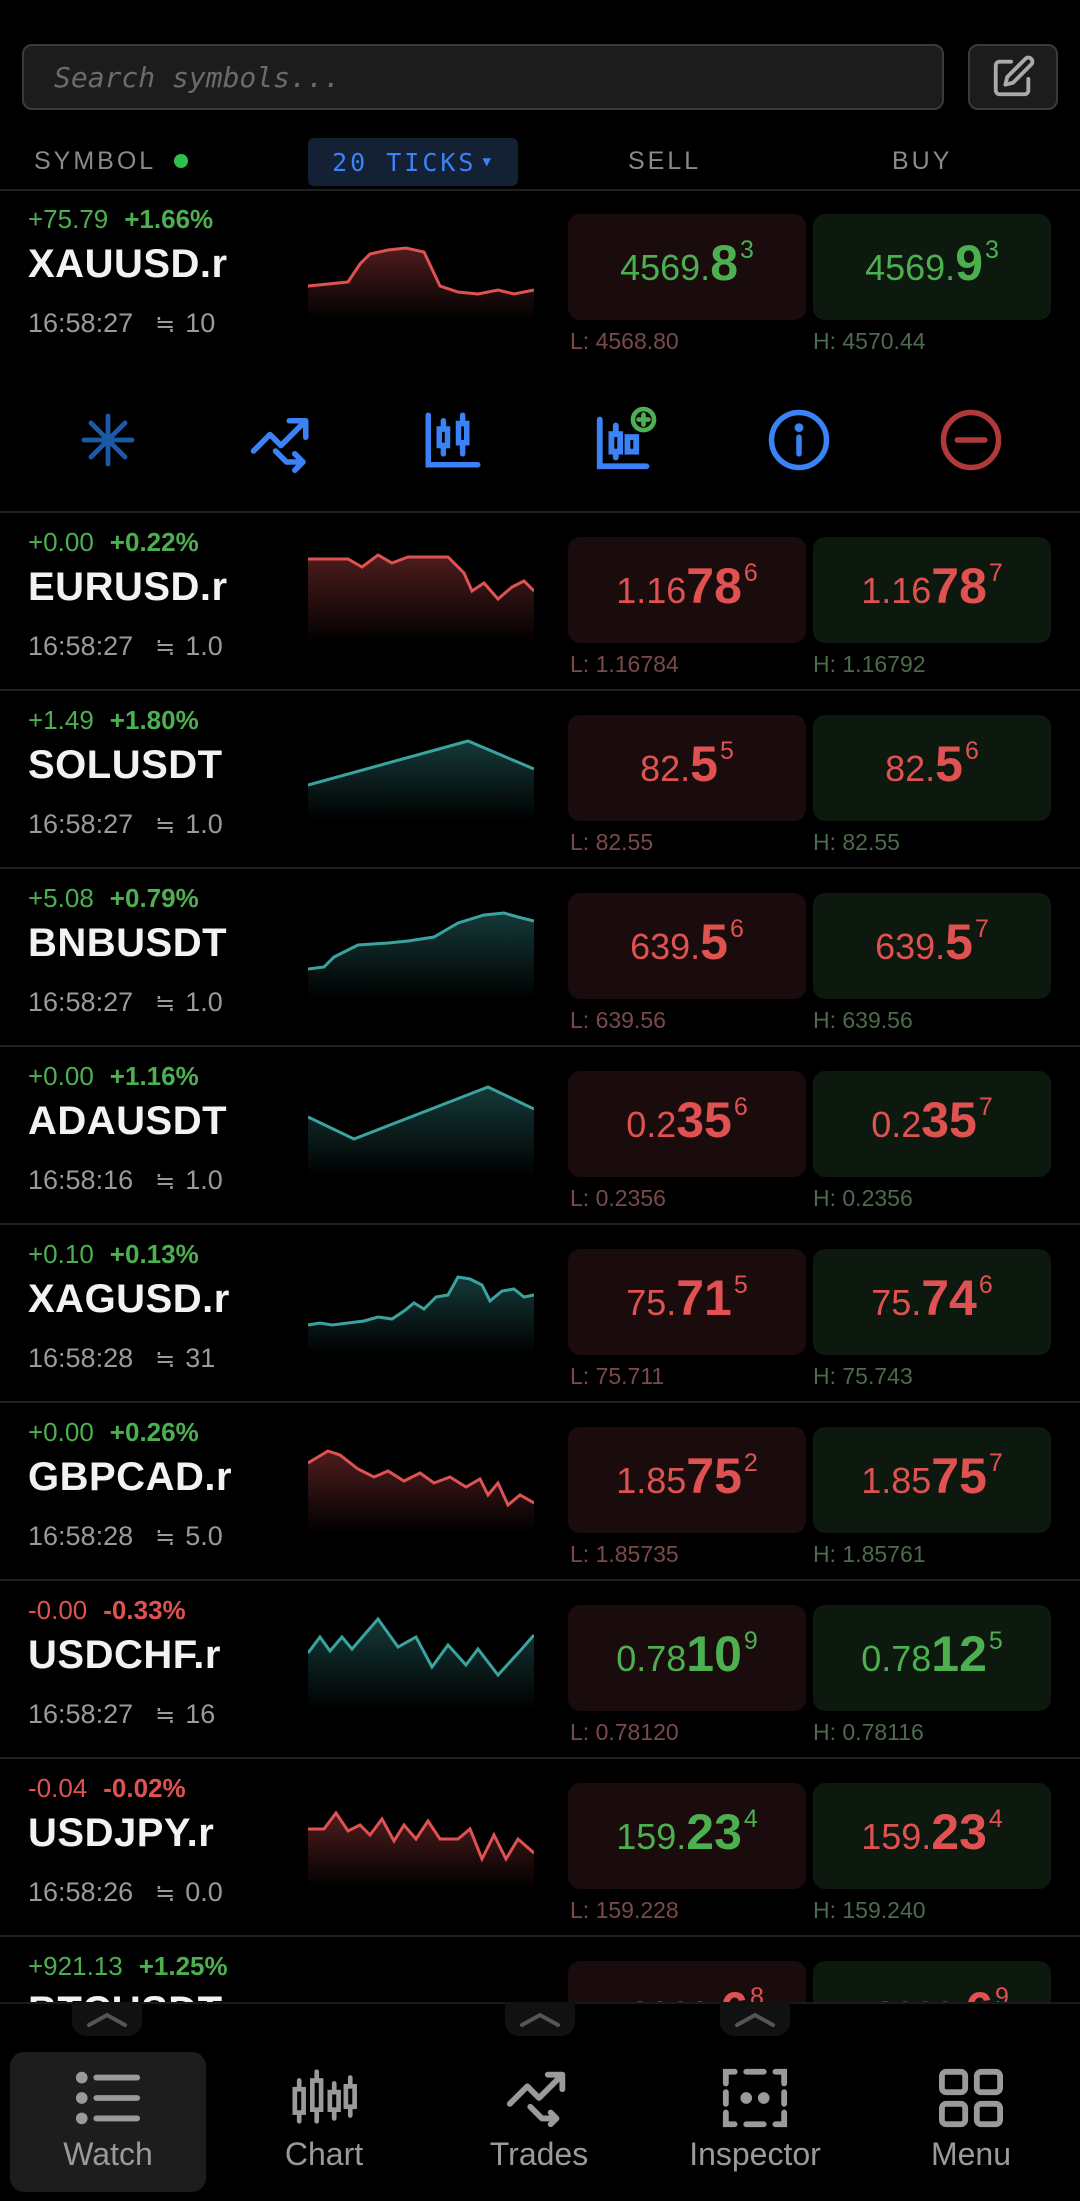 The width and height of the screenshot is (1080, 2201). Describe the element at coordinates (932, 590) in the screenshot. I see `buy-price-button: 1.16787` at that location.